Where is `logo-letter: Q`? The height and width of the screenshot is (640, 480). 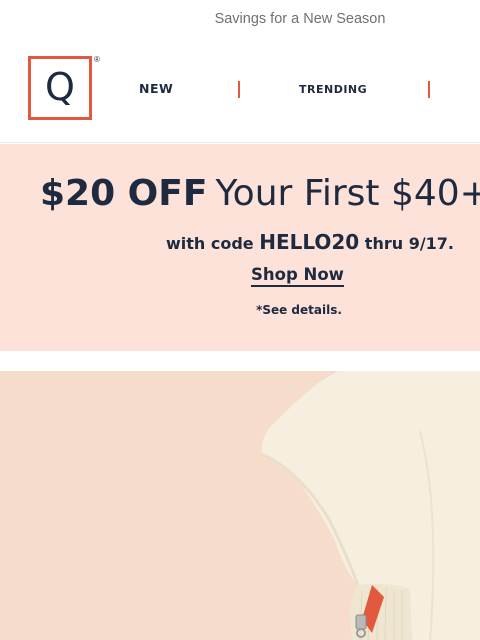
logo-letter: Q is located at coordinates (60, 87).